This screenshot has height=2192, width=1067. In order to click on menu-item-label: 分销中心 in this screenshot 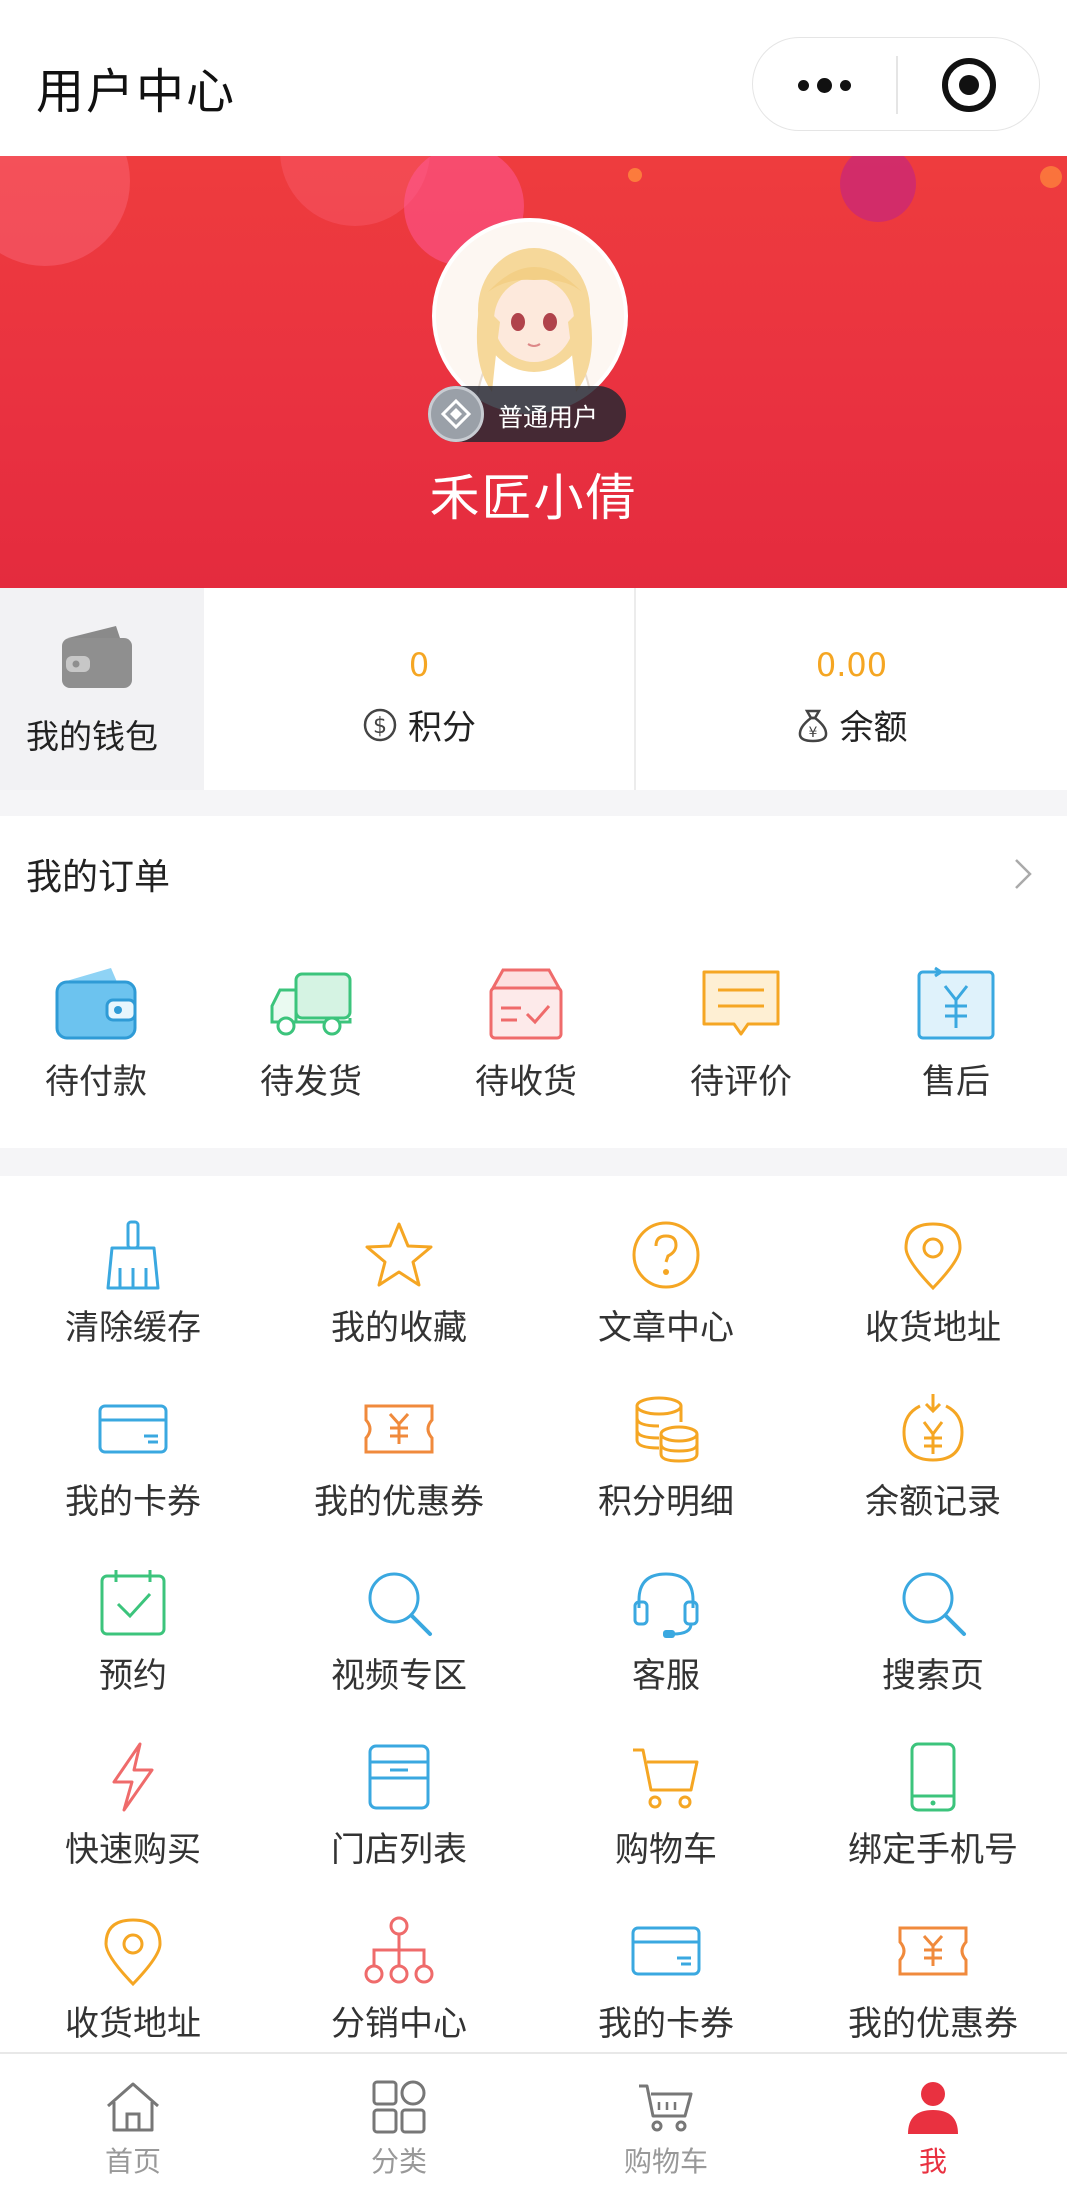, I will do `click(399, 2024)`.